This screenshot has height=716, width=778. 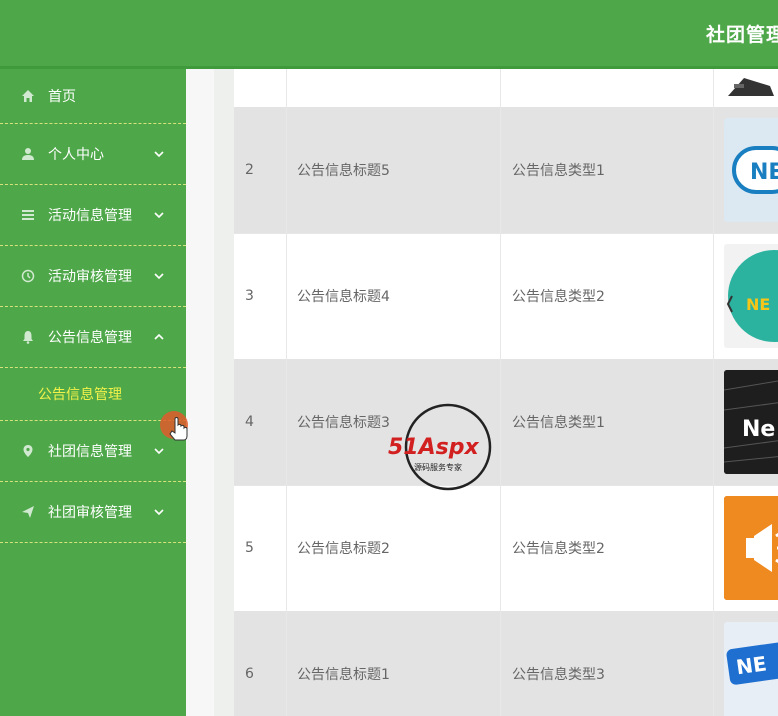 What do you see at coordinates (260, 422) in the screenshot?
I see `table-cell-id: 4` at bounding box center [260, 422].